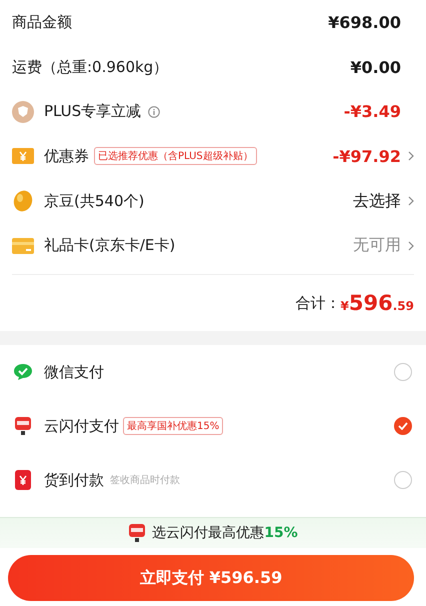 The image size is (426, 606). I want to click on fee-value: -¥3.49, so click(372, 112).